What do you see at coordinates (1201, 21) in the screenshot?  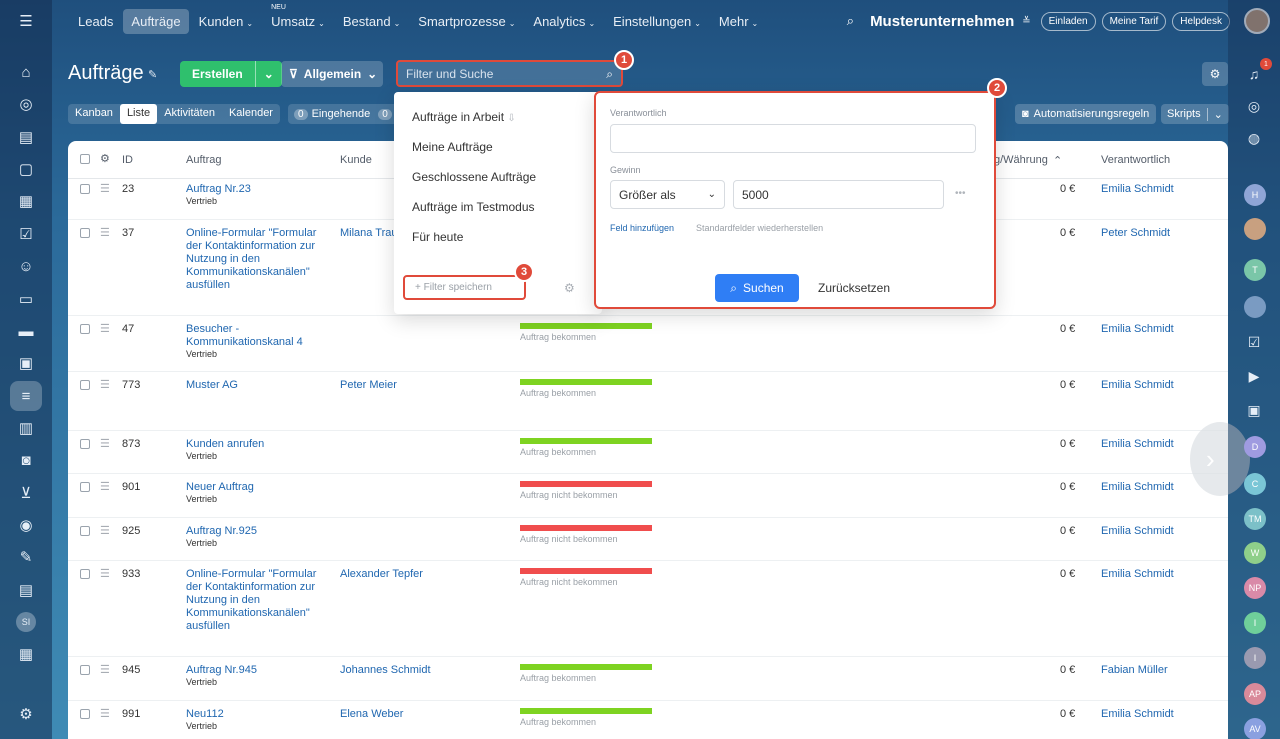 I see `helpdesk-button: Helpdesk` at bounding box center [1201, 21].